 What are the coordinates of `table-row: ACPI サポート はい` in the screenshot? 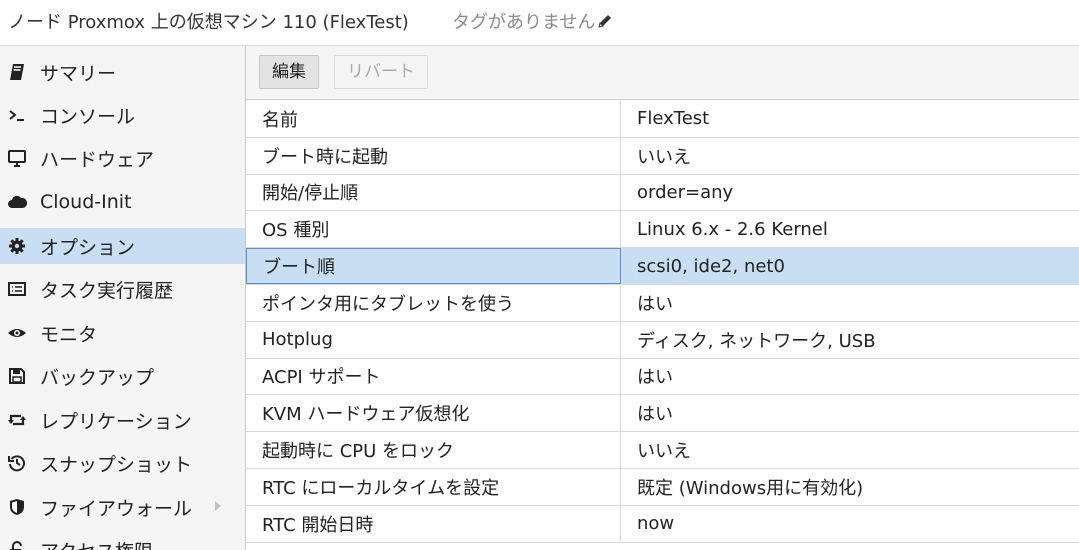 It's located at (662, 377).